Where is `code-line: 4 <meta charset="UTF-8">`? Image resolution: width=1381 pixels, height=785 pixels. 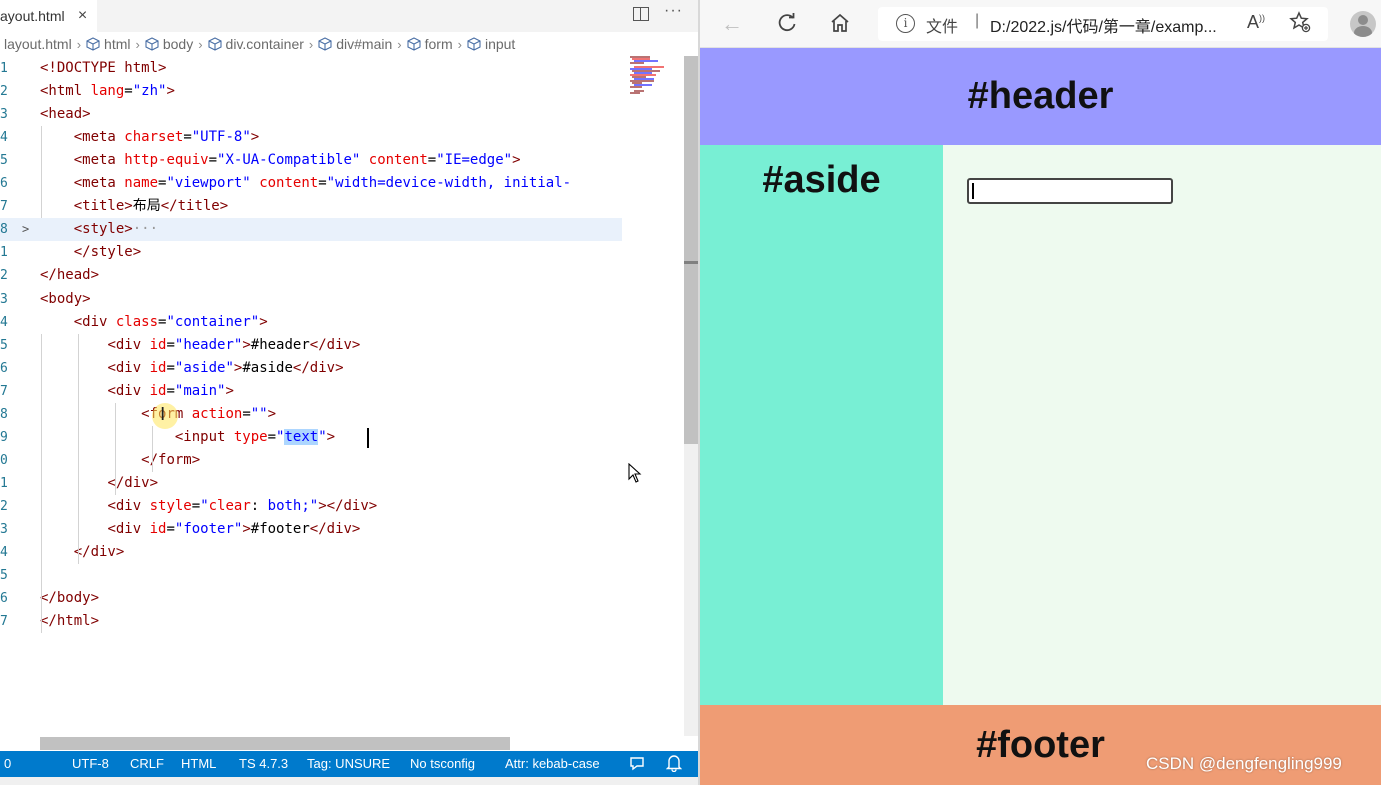 code-line: 4 <meta charset="UTF-8"> is located at coordinates (311, 137).